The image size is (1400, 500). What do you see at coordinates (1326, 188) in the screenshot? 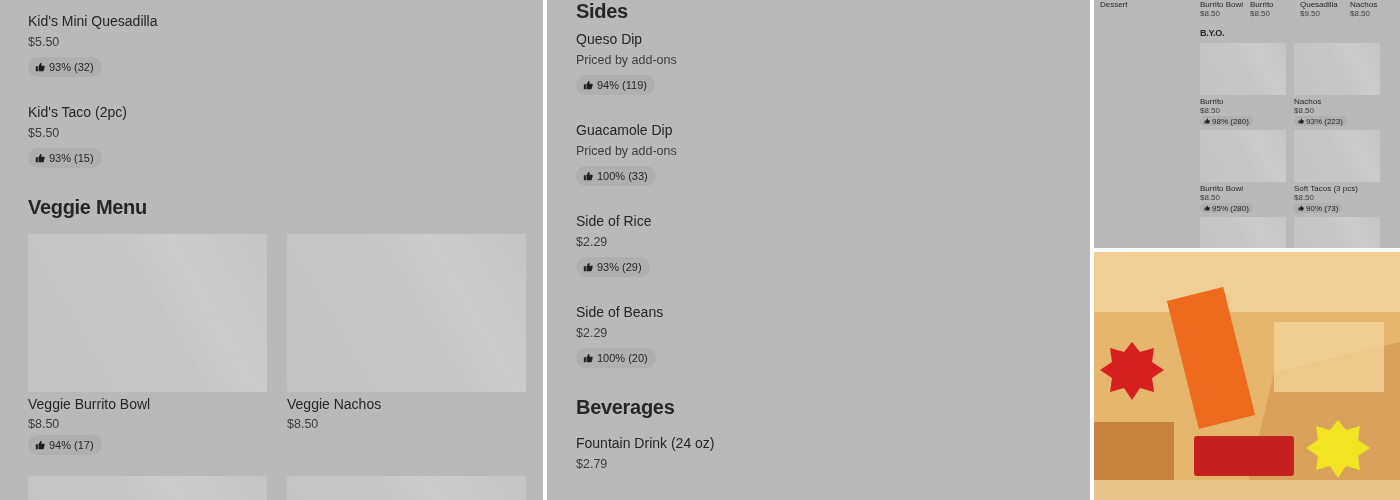
I see `item-name: Soft Tacos (3 pcs)` at bounding box center [1326, 188].